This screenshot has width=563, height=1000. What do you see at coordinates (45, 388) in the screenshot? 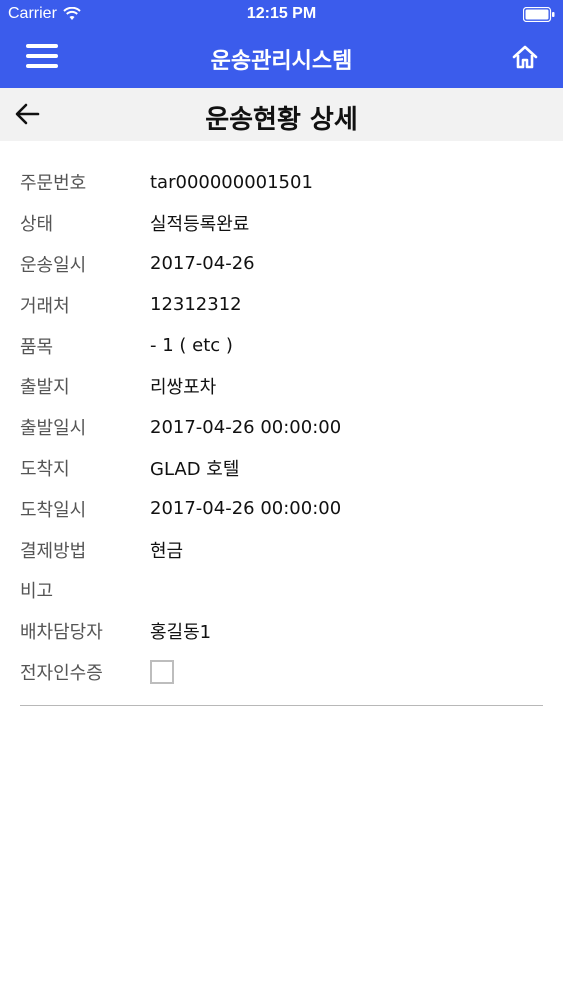
I see `detail-label: 출발지` at bounding box center [45, 388].